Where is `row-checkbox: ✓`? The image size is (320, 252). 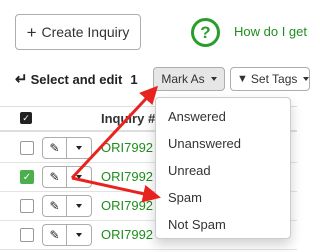 row-checkbox: ✓ is located at coordinates (27, 177).